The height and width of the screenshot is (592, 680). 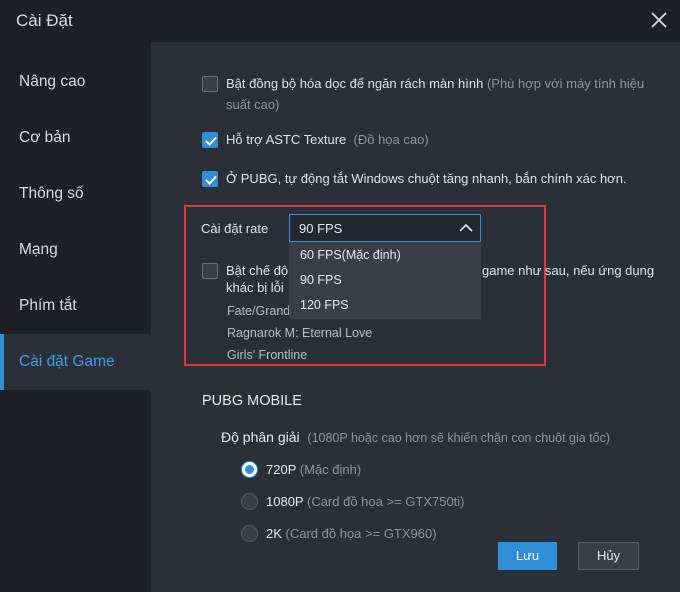 What do you see at coordinates (75, 250) in the screenshot?
I see `sidebar-item-network: Mạng` at bounding box center [75, 250].